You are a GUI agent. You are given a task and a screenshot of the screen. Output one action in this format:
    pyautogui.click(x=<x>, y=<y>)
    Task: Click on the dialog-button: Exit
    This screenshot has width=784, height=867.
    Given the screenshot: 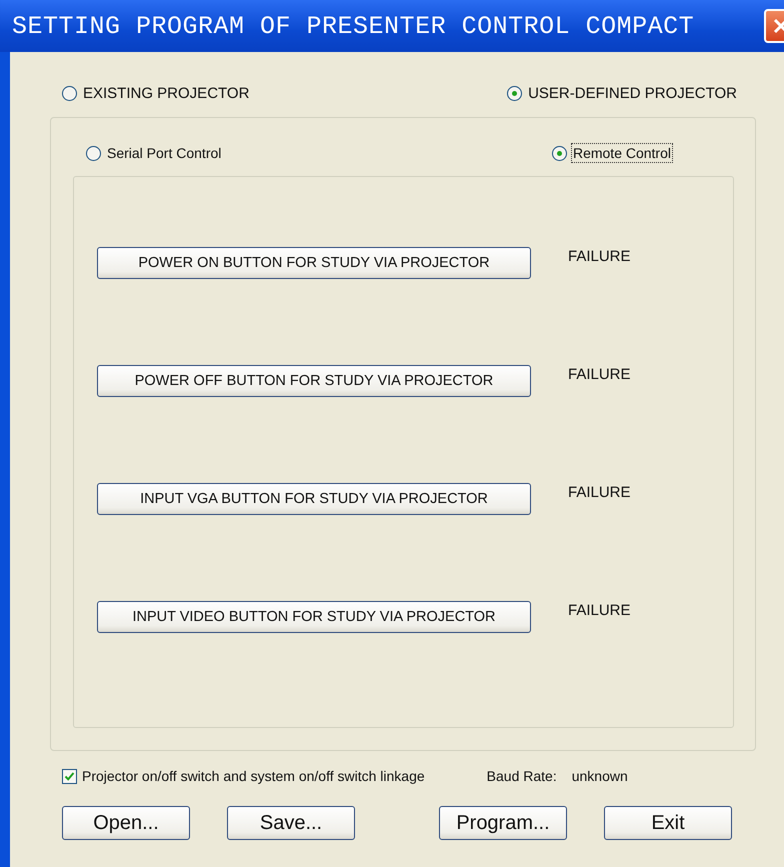 What is the action you would take?
    pyautogui.click(x=668, y=823)
    